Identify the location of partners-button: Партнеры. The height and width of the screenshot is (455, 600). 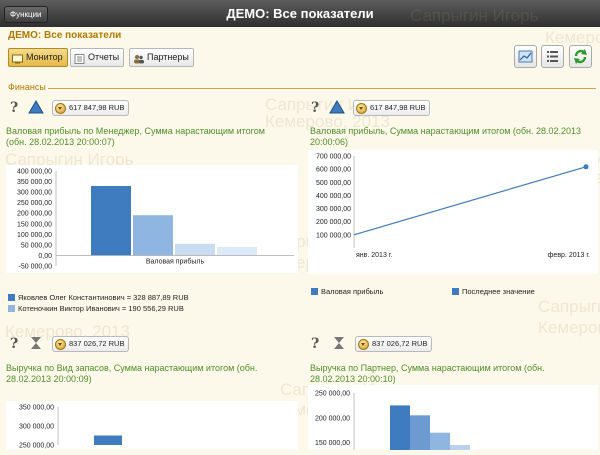
(161, 57).